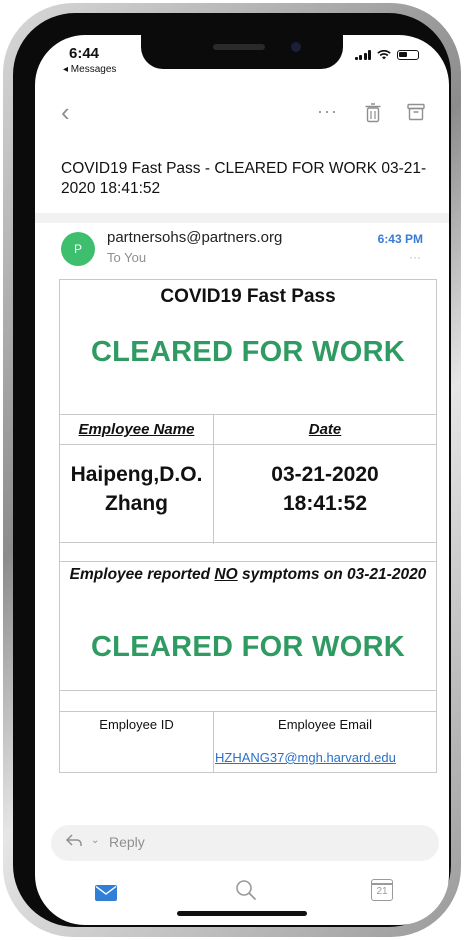  Describe the element at coordinates (373, 113) in the screenshot. I see `trash-icon` at that location.